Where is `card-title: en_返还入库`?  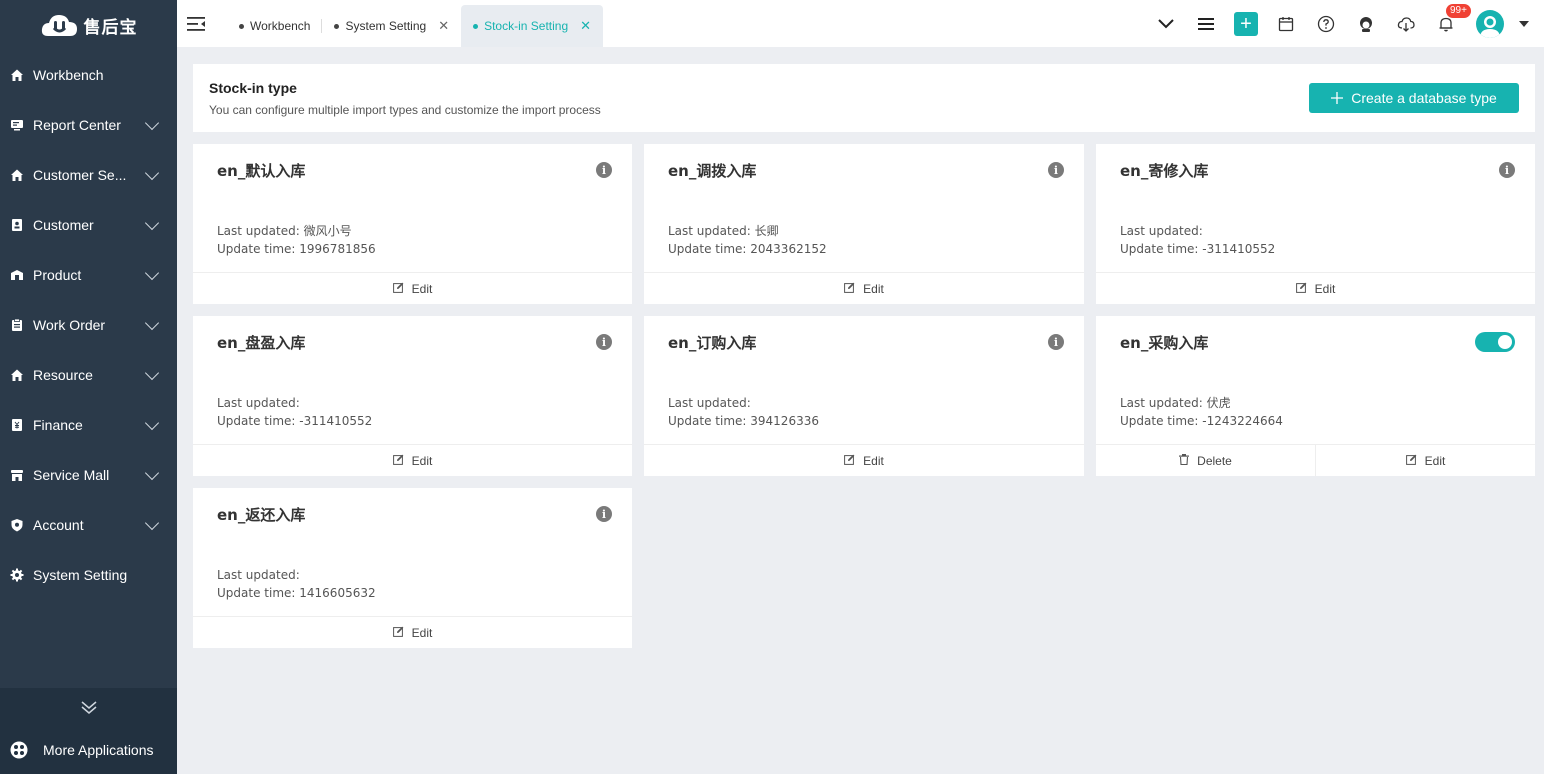 card-title: en_返还入库 is located at coordinates (261, 515).